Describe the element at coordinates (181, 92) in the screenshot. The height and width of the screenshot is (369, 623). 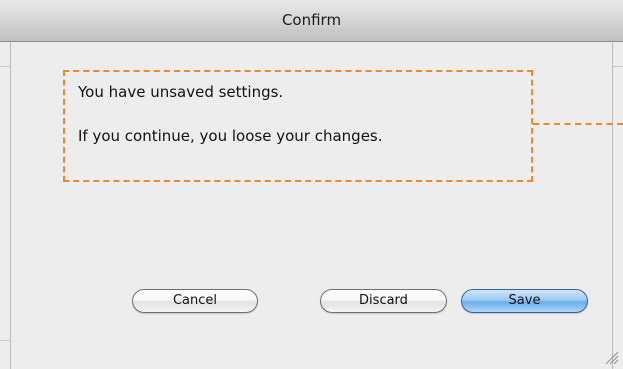
I see `message-text-unsaved: You have unsaved settings.` at that location.